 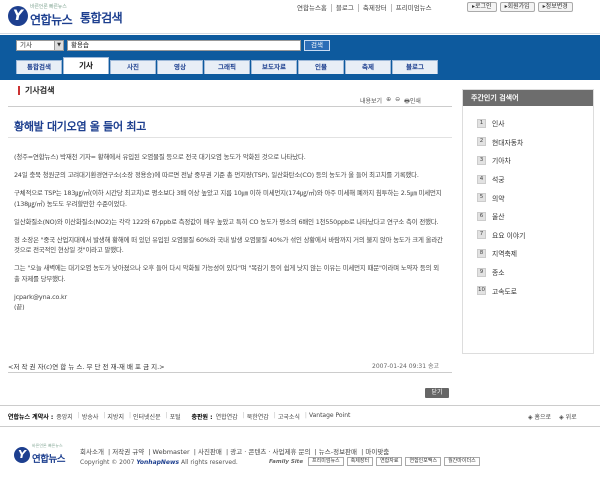 I want to click on rank-badge: 1, so click(x=481, y=123).